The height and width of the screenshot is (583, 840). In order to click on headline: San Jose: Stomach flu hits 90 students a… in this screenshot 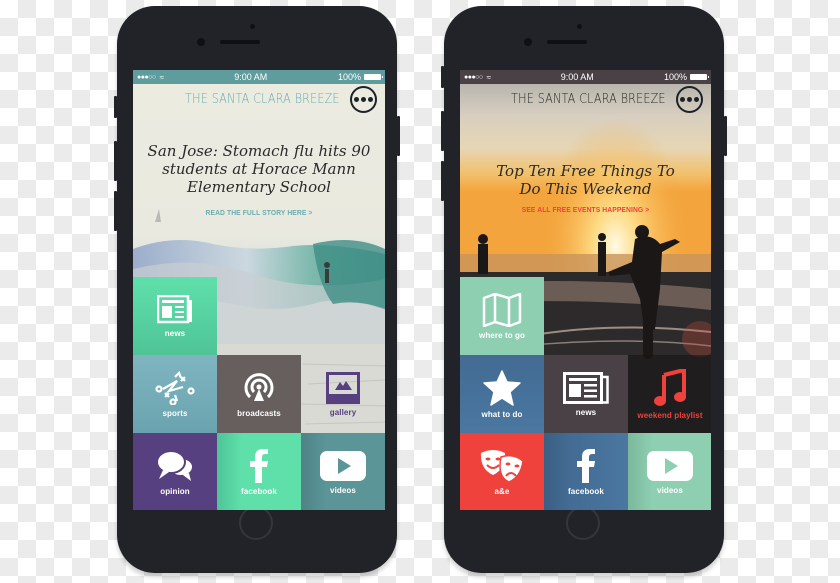, I will do `click(259, 169)`.